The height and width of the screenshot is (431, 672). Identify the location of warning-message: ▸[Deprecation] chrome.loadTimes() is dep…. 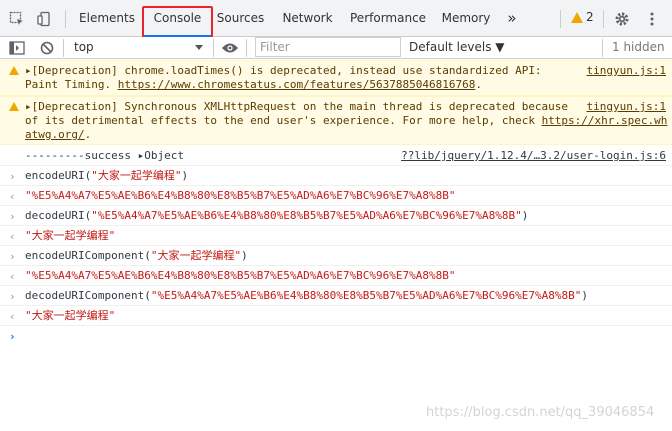
(336, 78).